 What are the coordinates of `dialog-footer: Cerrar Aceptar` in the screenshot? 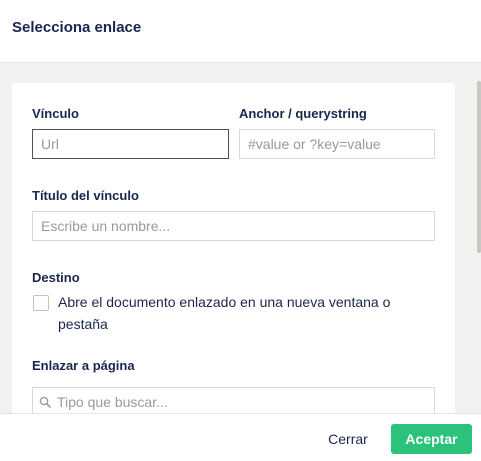 It's located at (240, 437).